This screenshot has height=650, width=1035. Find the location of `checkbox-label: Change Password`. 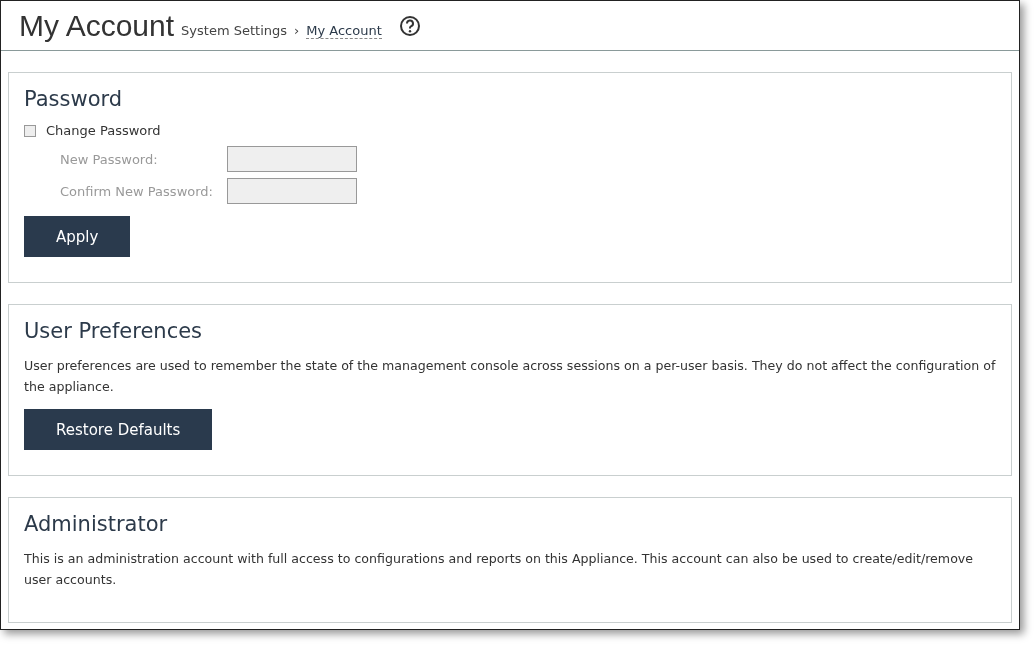

checkbox-label: Change Password is located at coordinates (103, 130).